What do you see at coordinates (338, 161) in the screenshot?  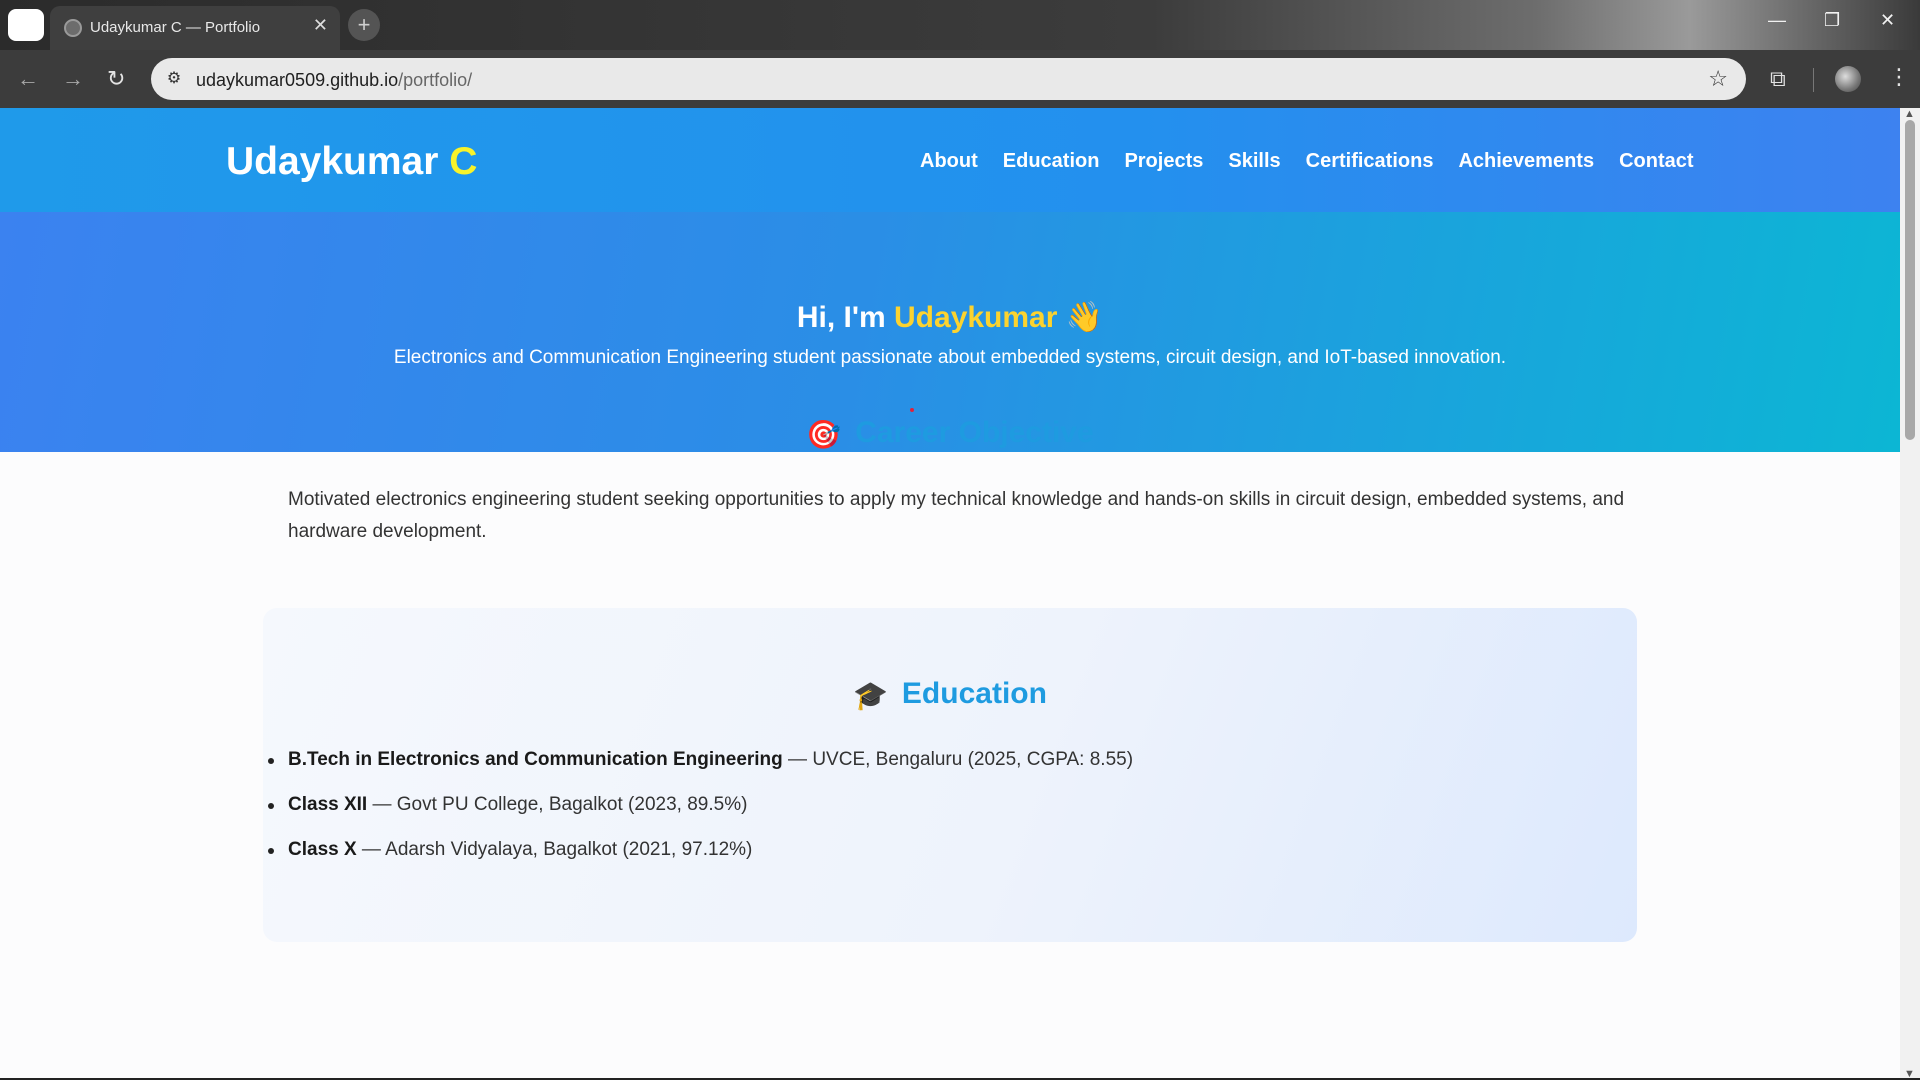 I see `brand-name: Udaykumar` at bounding box center [338, 161].